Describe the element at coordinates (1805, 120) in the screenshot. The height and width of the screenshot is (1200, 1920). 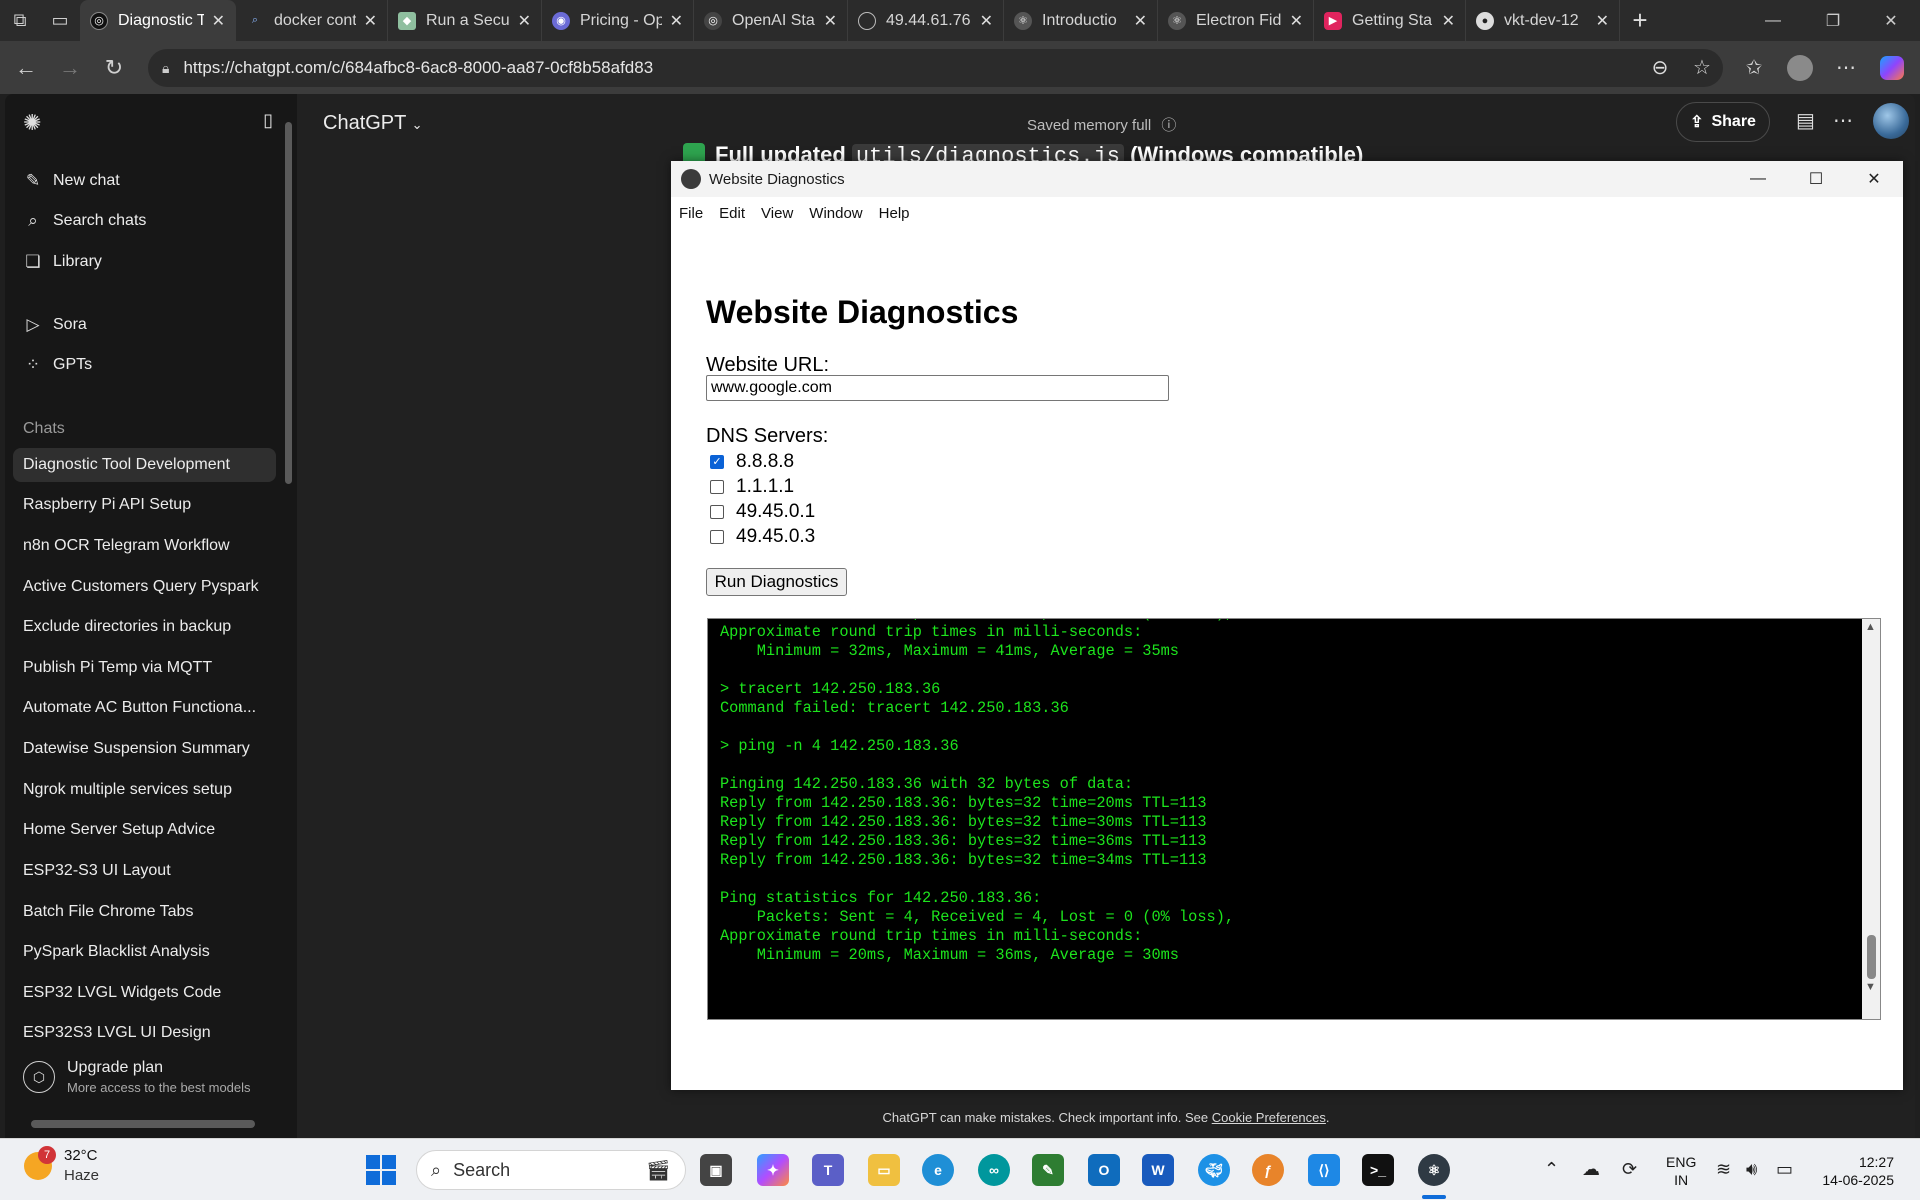
I see `canvas-icon: ▤` at that location.